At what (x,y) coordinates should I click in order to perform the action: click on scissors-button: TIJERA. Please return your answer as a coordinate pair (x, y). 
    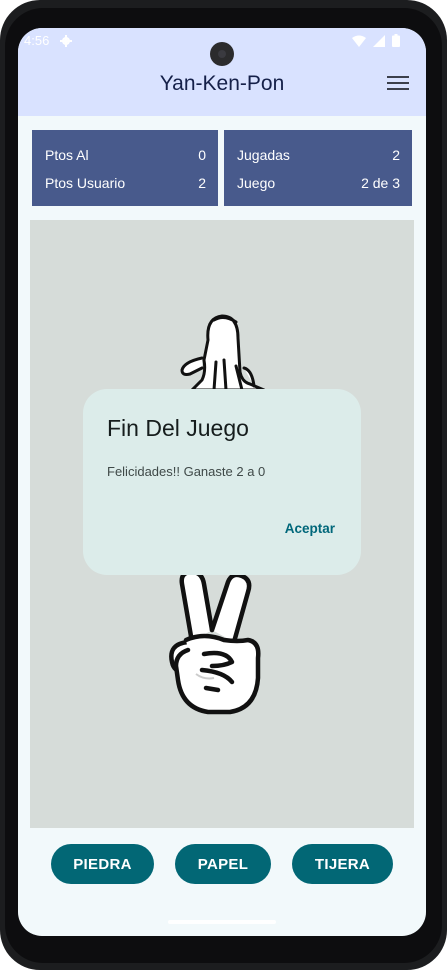
    Looking at the image, I should click on (342, 864).